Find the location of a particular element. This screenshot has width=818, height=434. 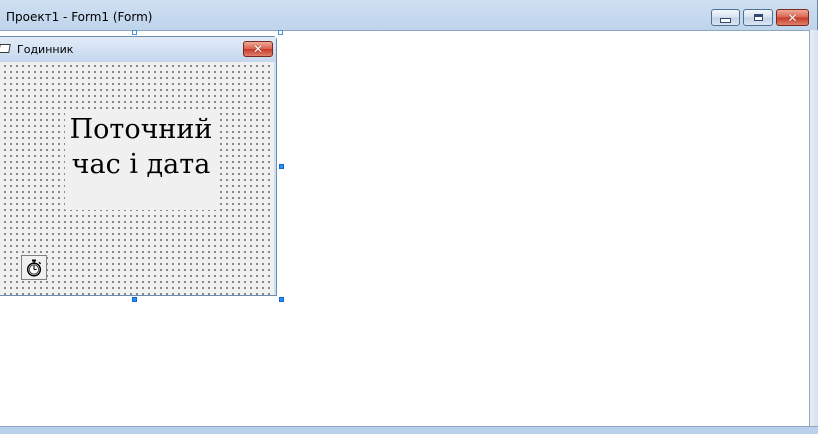

maximize-icon is located at coordinates (758, 17).